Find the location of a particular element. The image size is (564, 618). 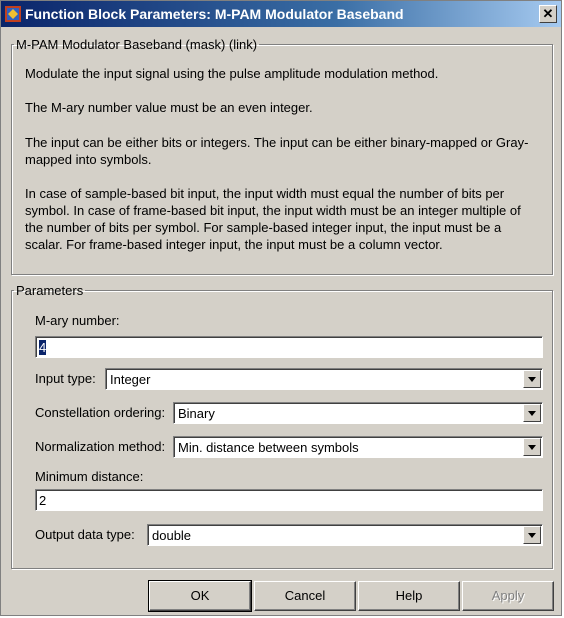

ok-button: OK is located at coordinates (200, 596).